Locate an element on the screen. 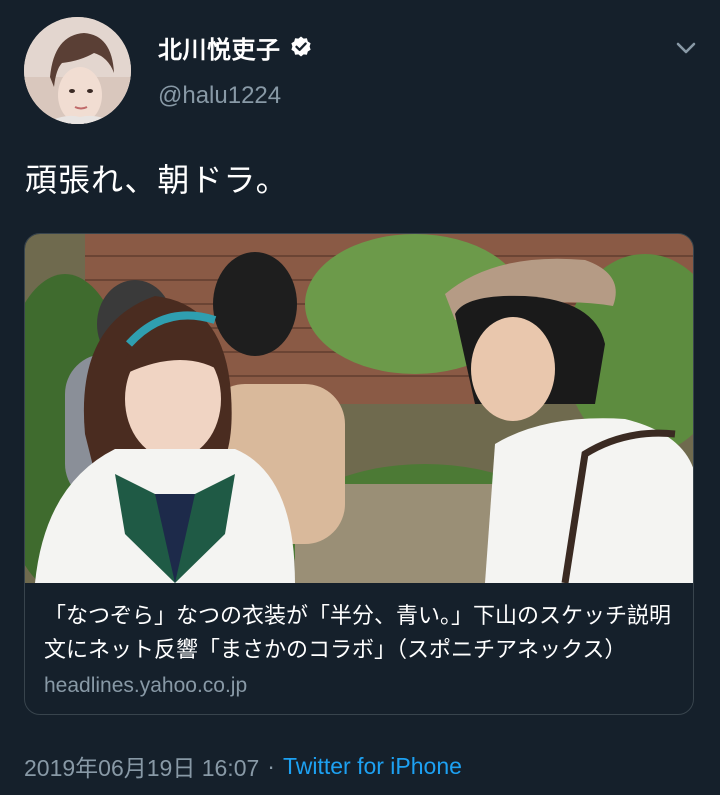  avatar is located at coordinates (77, 70).